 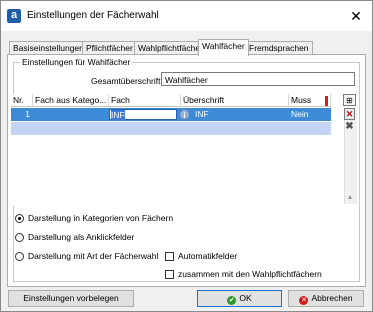 I want to click on cancel-button: ✕ Abbrechen, so click(x=326, y=298).